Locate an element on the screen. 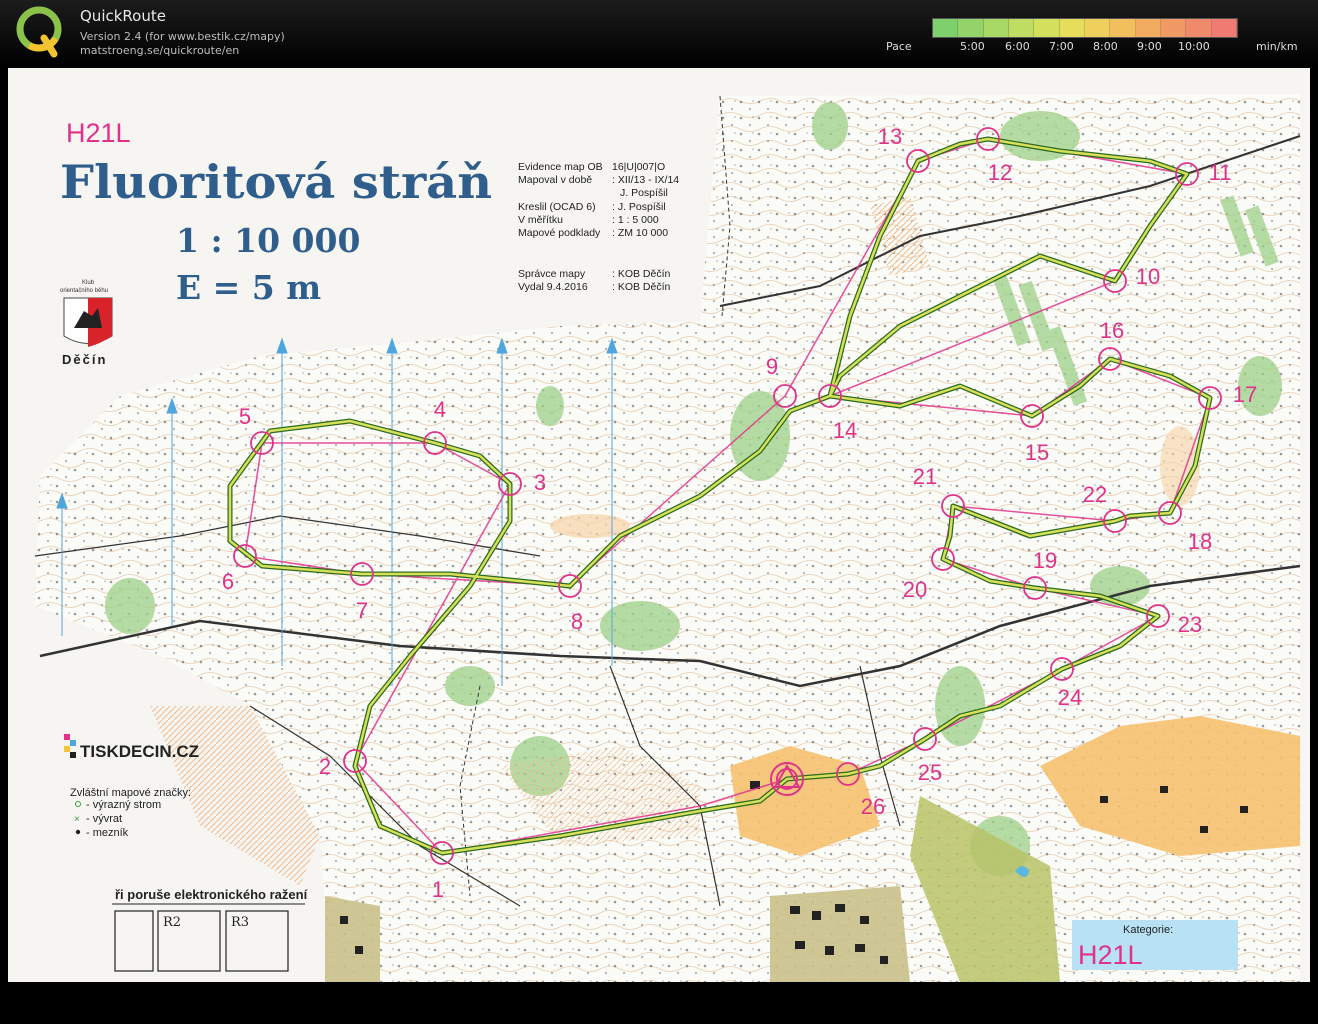  club-line-1: Klub is located at coordinates (88, 283).